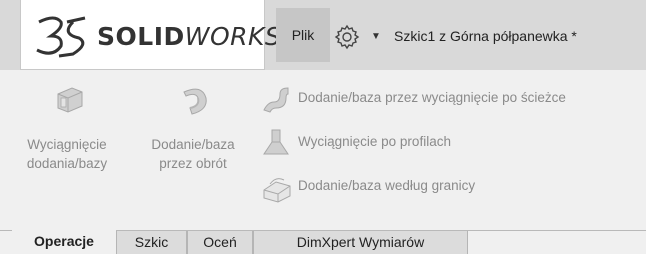  What do you see at coordinates (387, 185) in the screenshot?
I see `boundary-boss-label: Dodanie/baza według granicy` at bounding box center [387, 185].